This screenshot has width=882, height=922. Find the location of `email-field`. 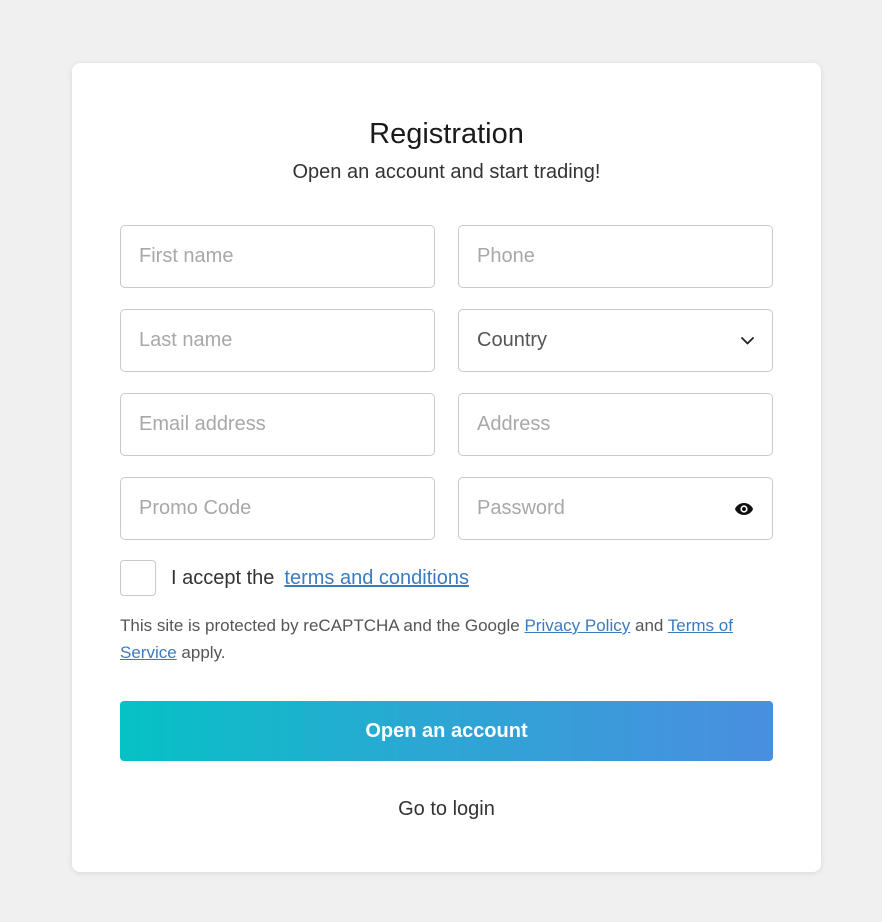

email-field is located at coordinates (277, 424).